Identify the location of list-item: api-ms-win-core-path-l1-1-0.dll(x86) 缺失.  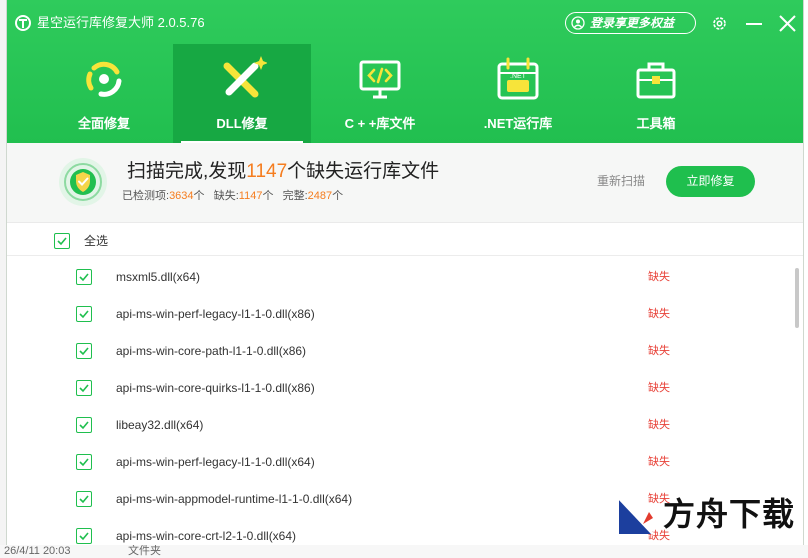
(397, 350).